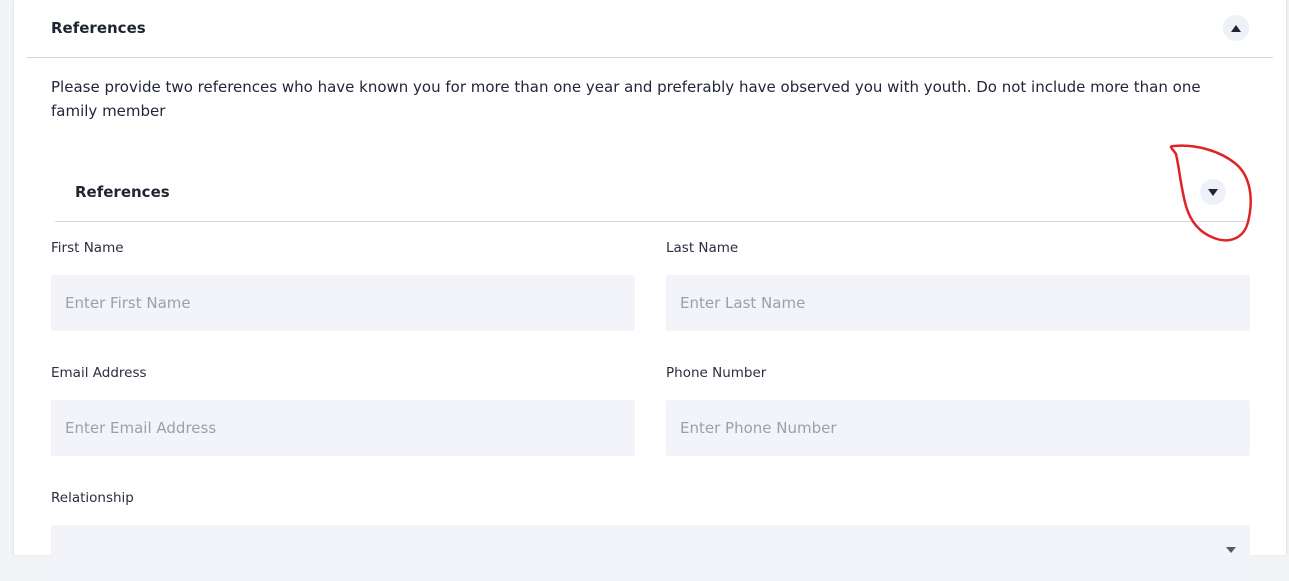 The height and width of the screenshot is (581, 1289). I want to click on phone-input, so click(958, 428).